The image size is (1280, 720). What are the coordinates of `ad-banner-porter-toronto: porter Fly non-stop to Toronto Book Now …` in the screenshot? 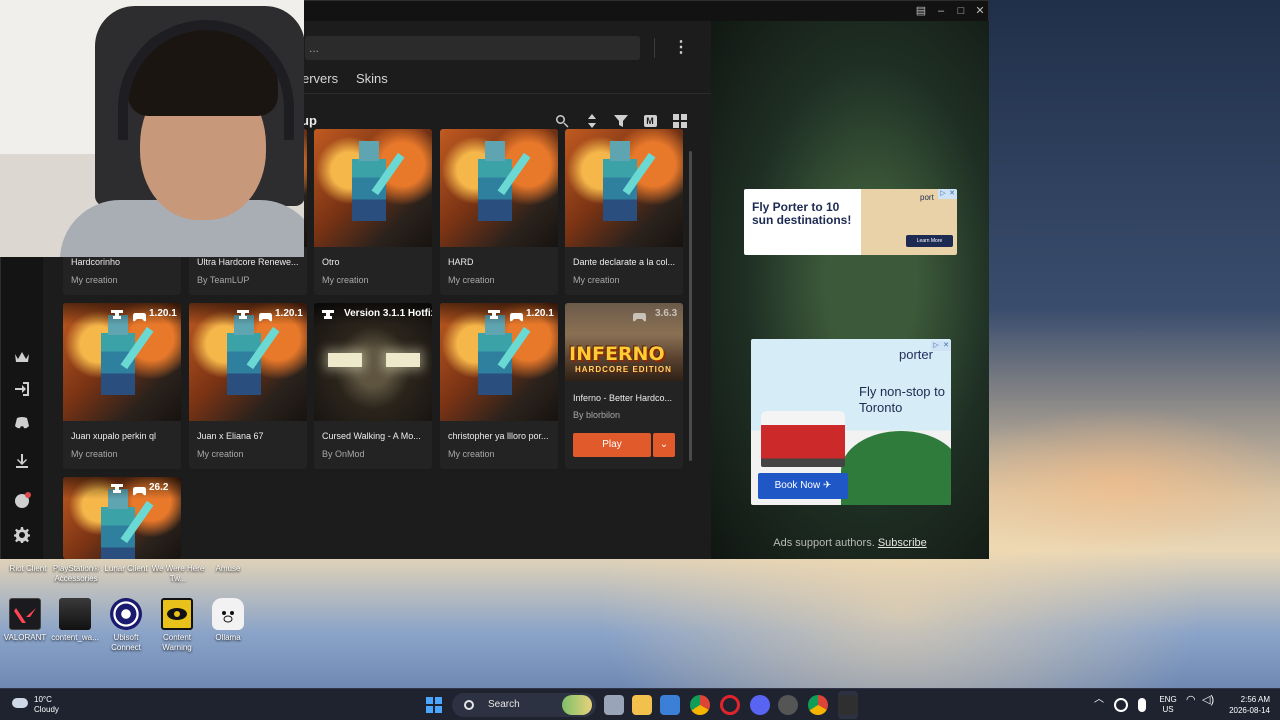 It's located at (851, 422).